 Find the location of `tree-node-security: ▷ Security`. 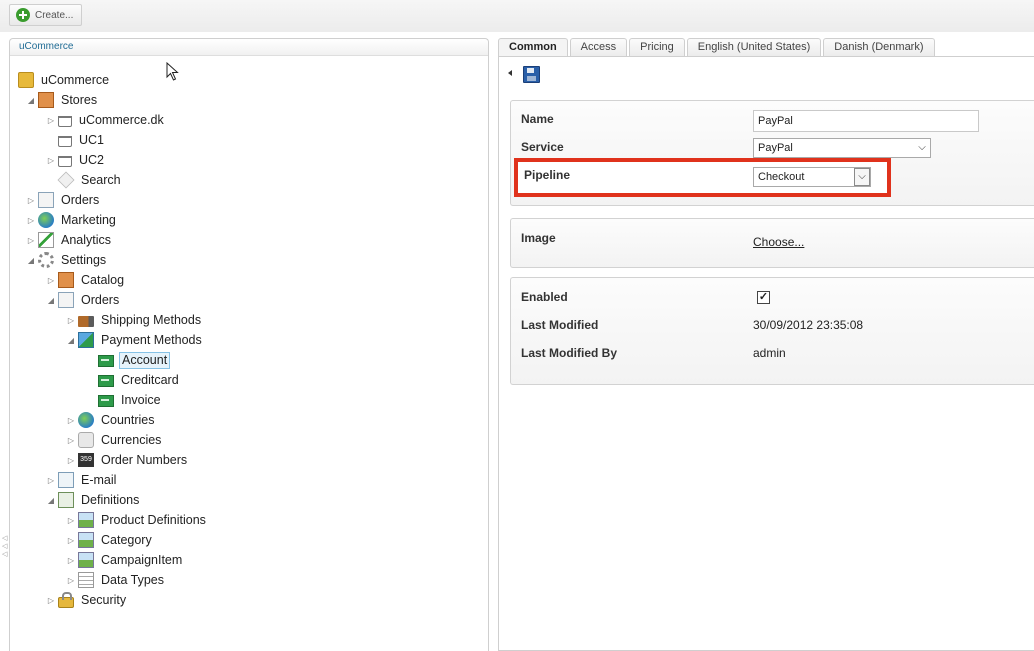

tree-node-security: ▷ Security is located at coordinates (87, 600).